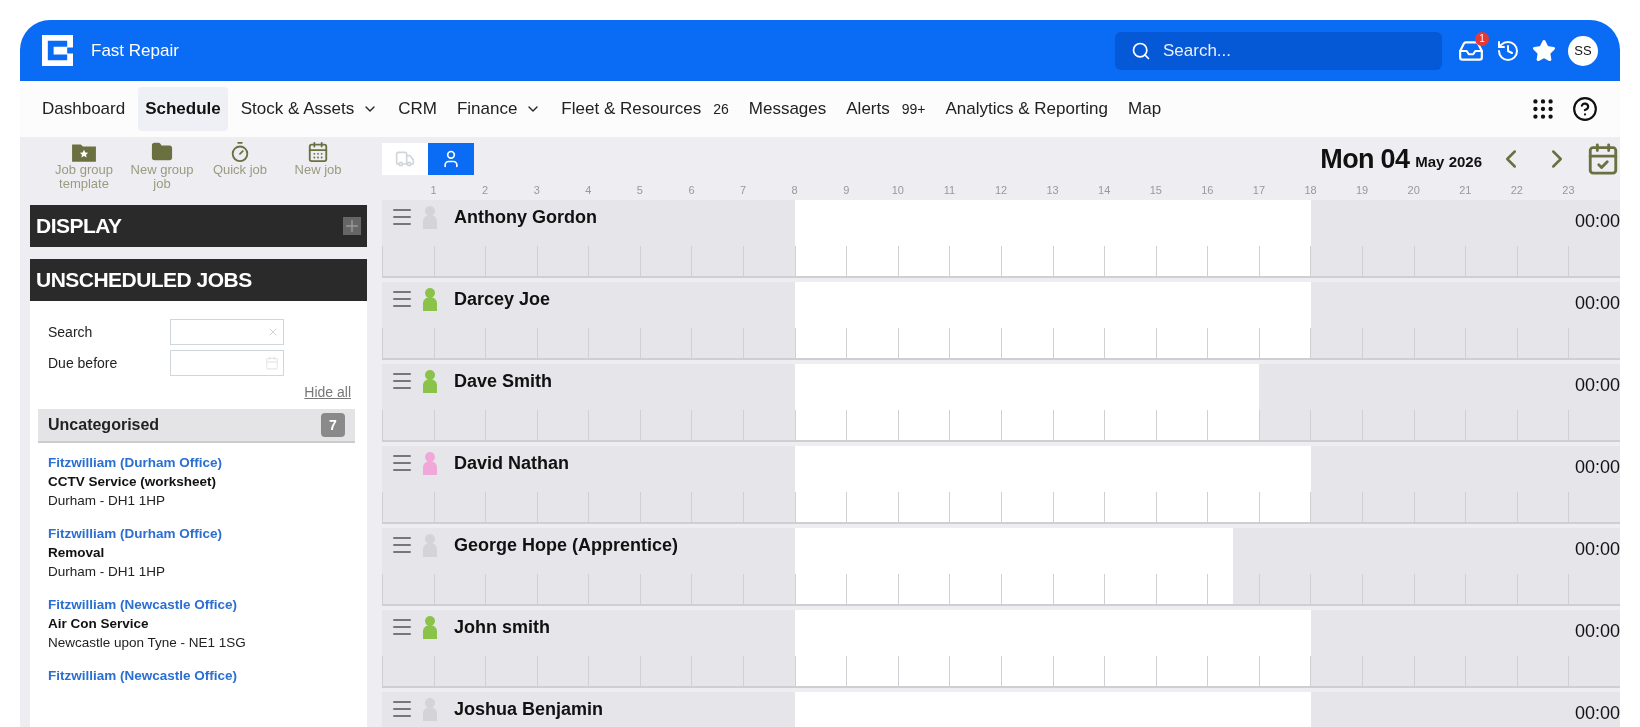  Describe the element at coordinates (84, 152) in the screenshot. I see `folder-star-icon` at that location.